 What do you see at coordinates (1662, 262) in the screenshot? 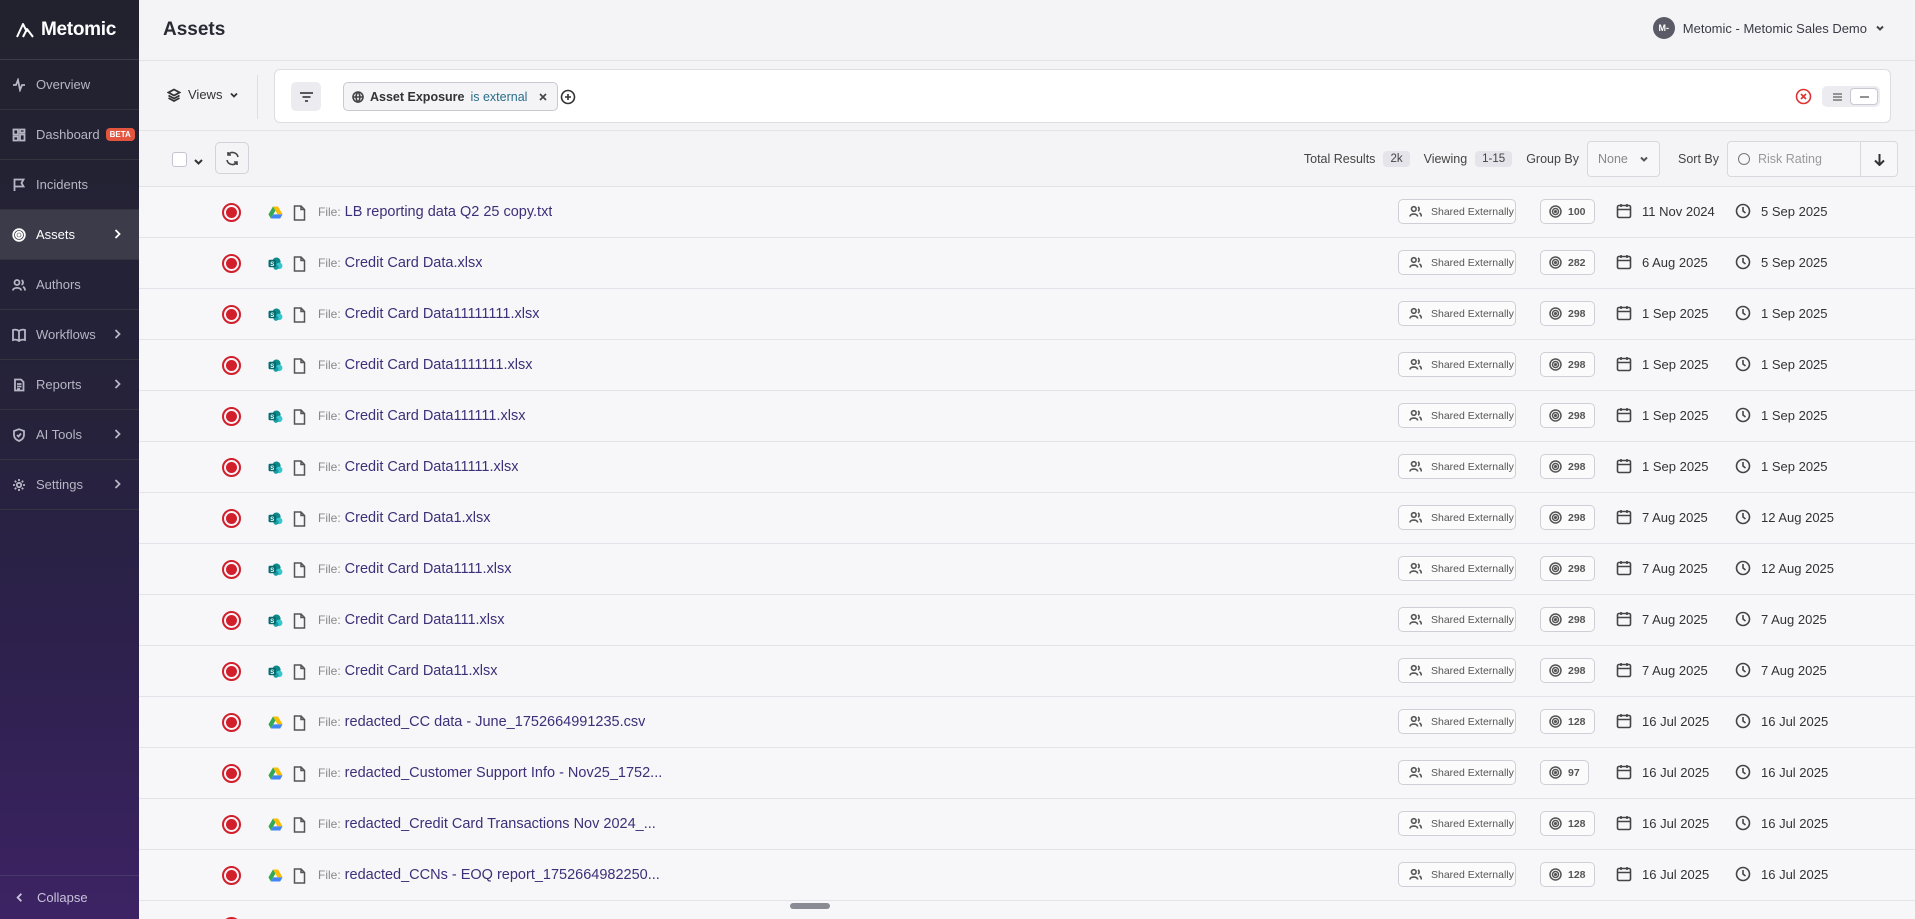
I see `created-date: 6 Aug 2025` at bounding box center [1662, 262].